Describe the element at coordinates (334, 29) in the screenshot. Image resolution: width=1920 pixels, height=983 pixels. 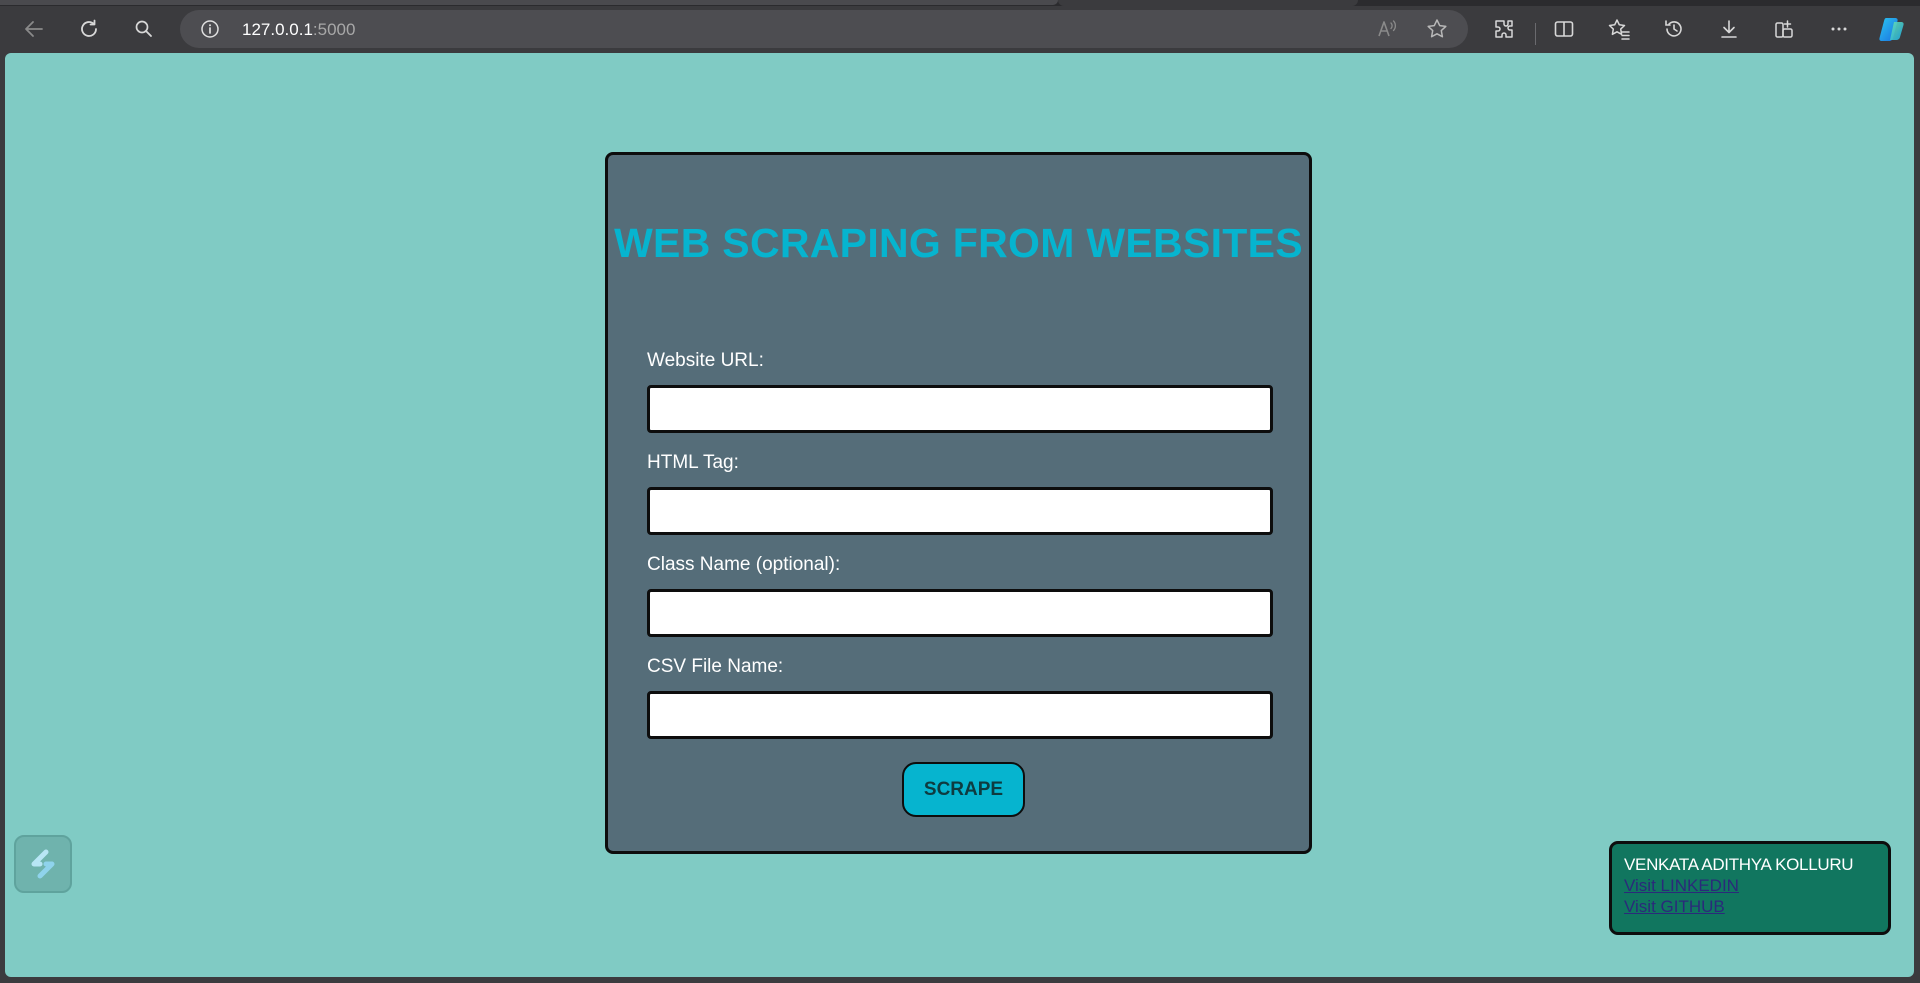
I see `url-port: :5000` at that location.